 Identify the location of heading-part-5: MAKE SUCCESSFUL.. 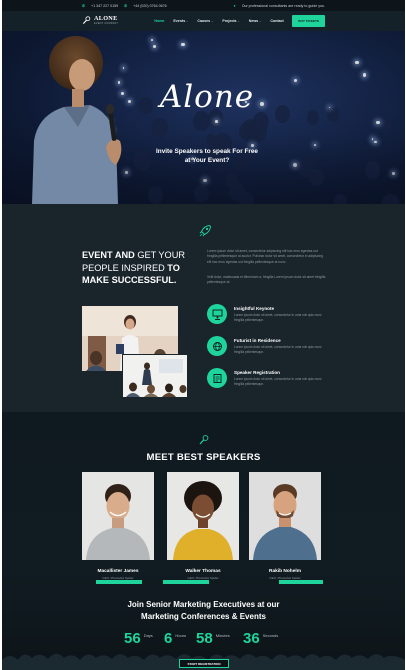
(129, 280).